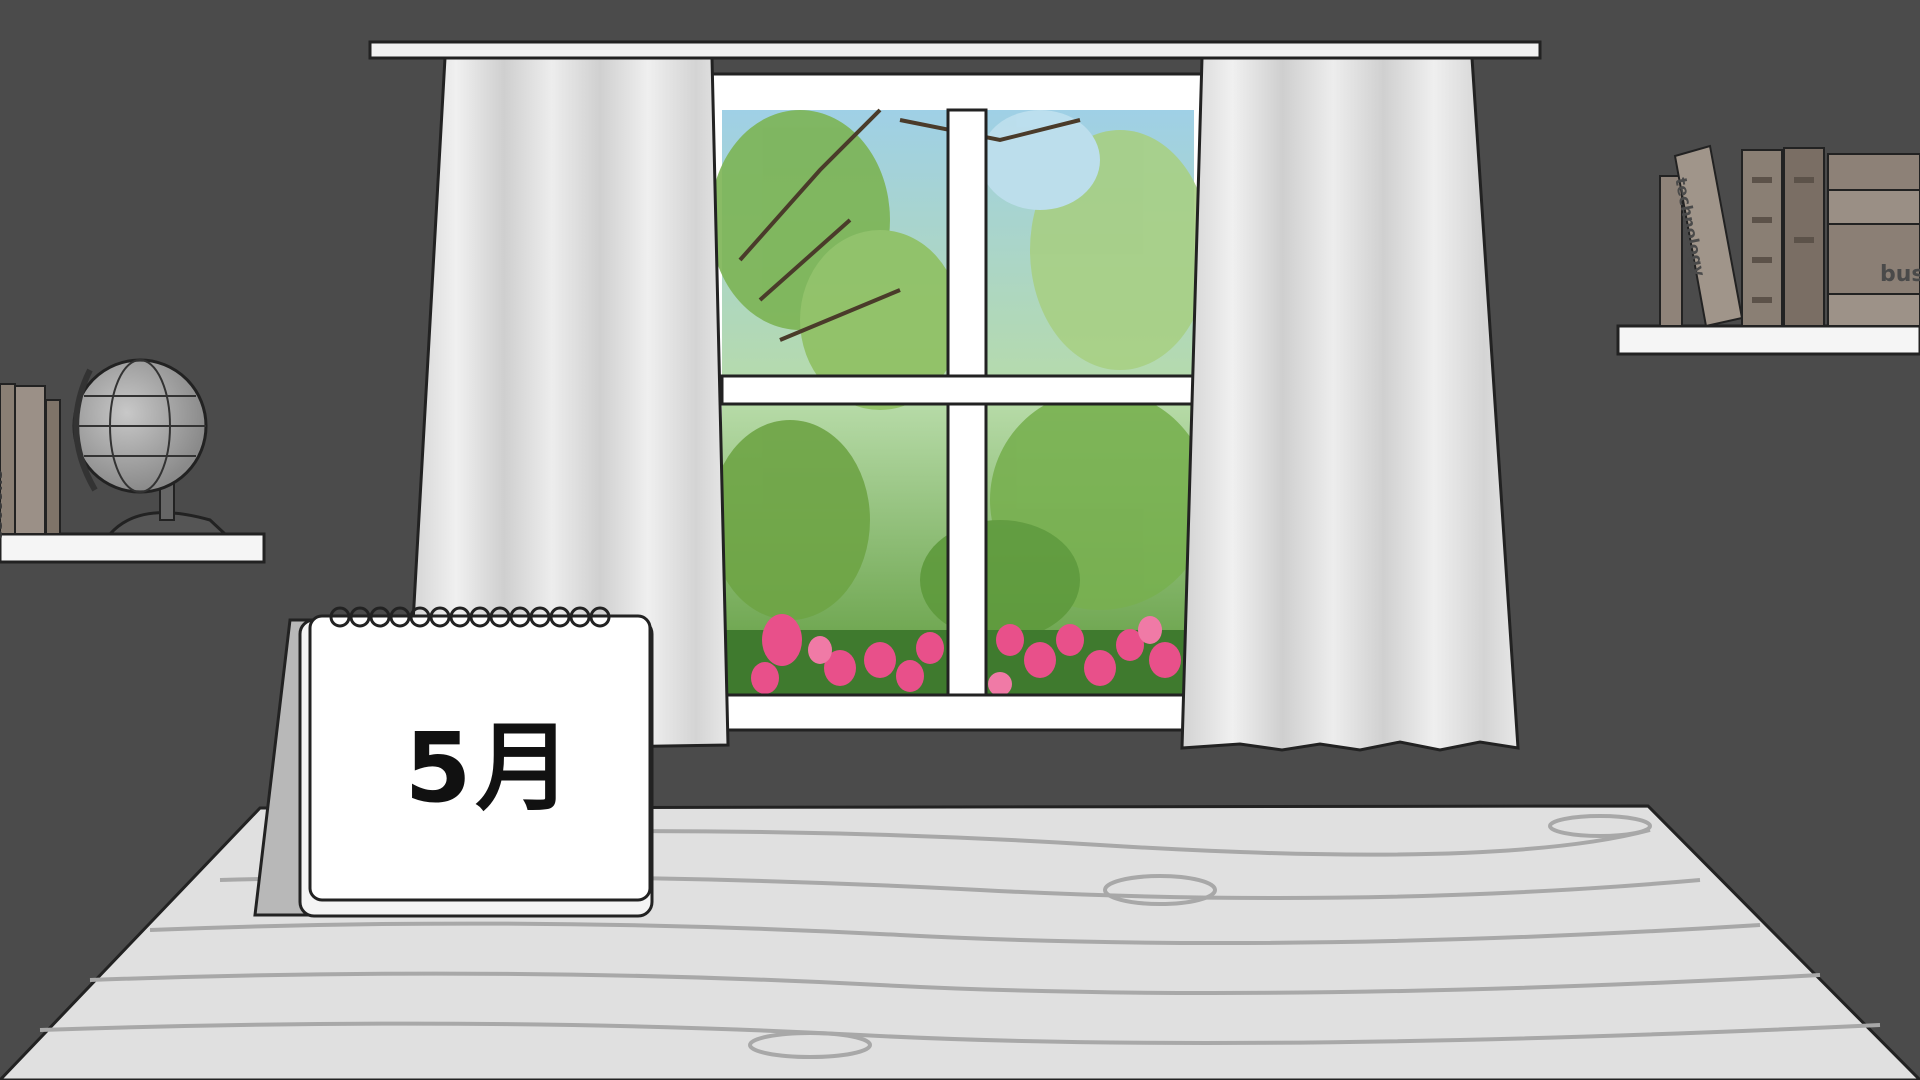 This screenshot has height=1080, width=1920. I want to click on book-spine-label-bus: bus, so click(1900, 274).